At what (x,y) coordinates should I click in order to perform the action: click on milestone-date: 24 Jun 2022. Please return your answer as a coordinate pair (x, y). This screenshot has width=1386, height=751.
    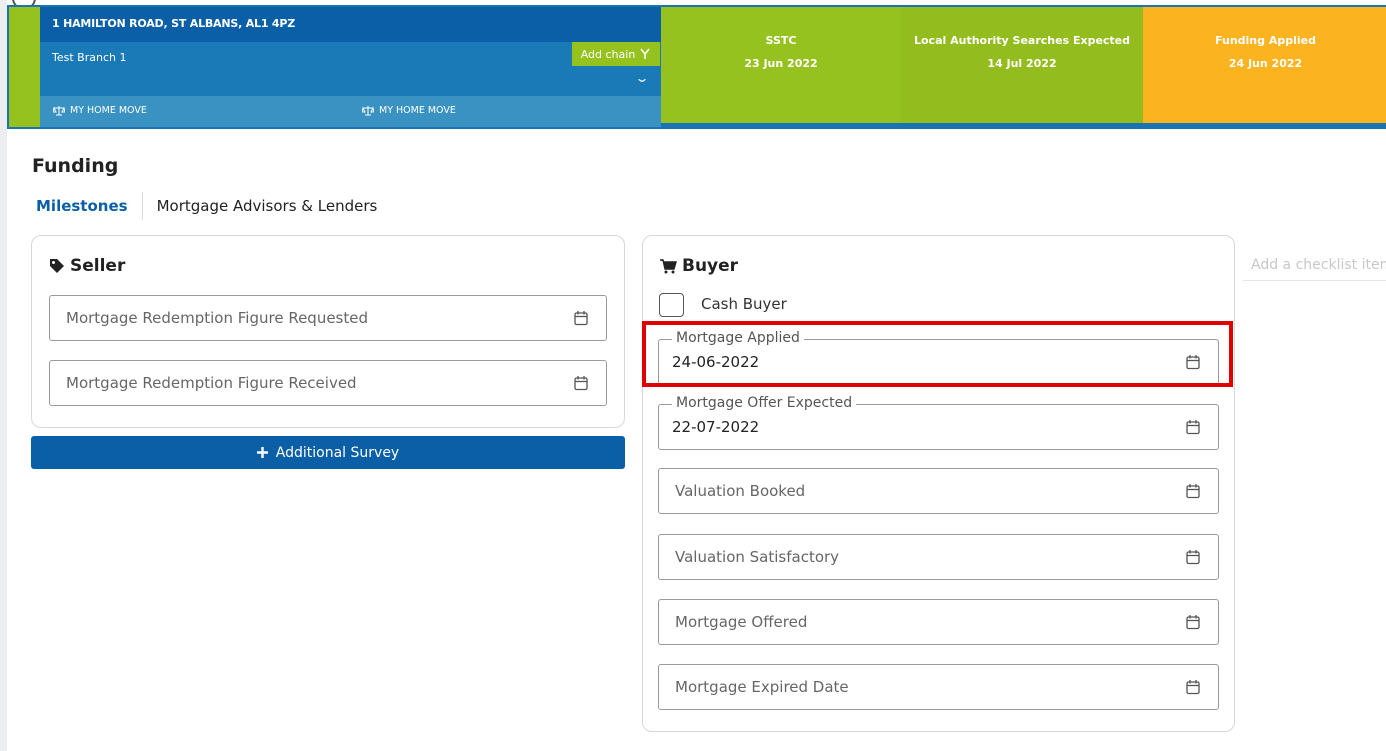
    Looking at the image, I should click on (1265, 63).